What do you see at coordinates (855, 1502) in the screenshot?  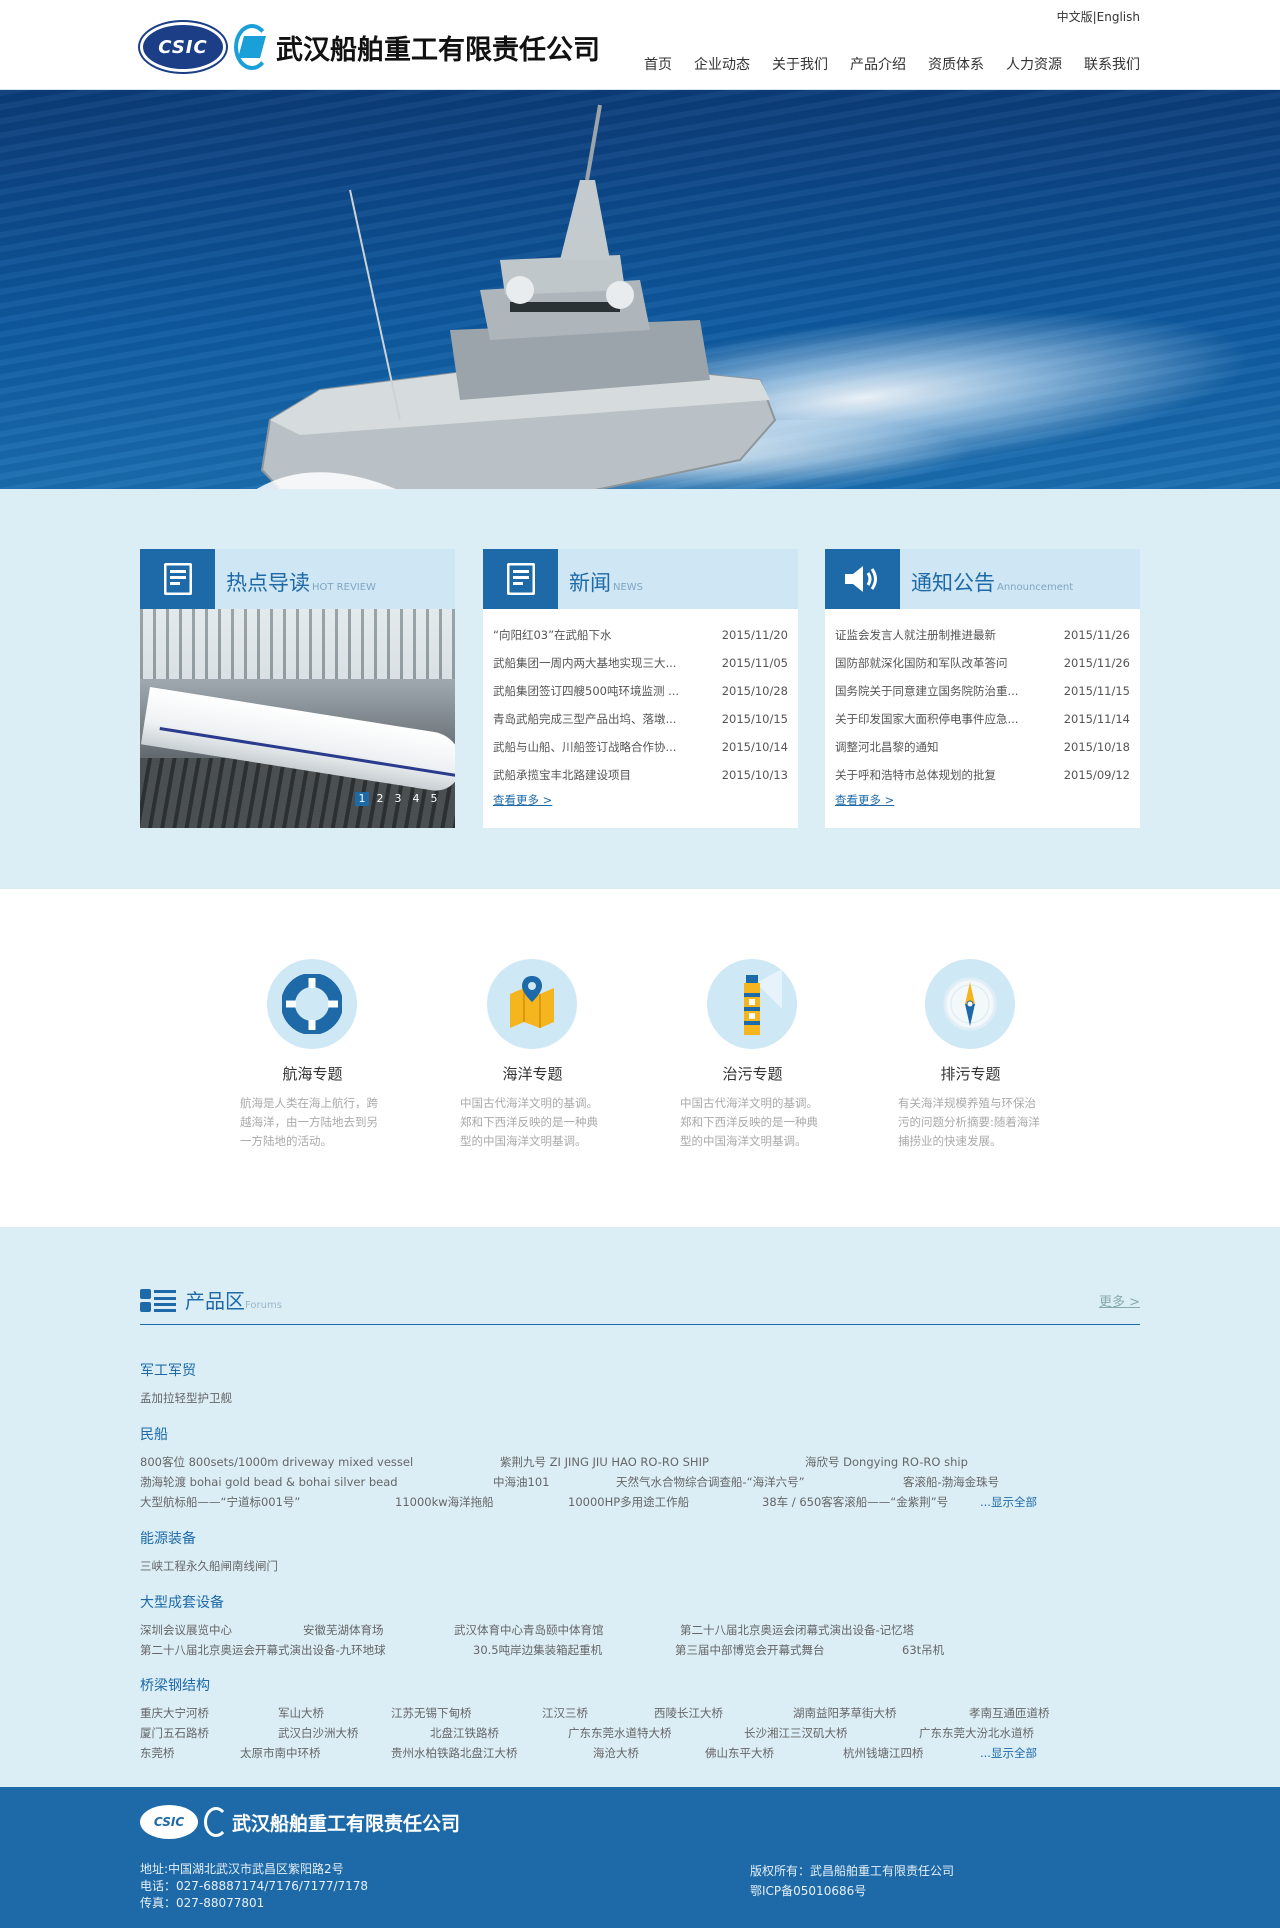 I see `product-link: 38车 / 650客客滚船——“金紫荆”号` at bounding box center [855, 1502].